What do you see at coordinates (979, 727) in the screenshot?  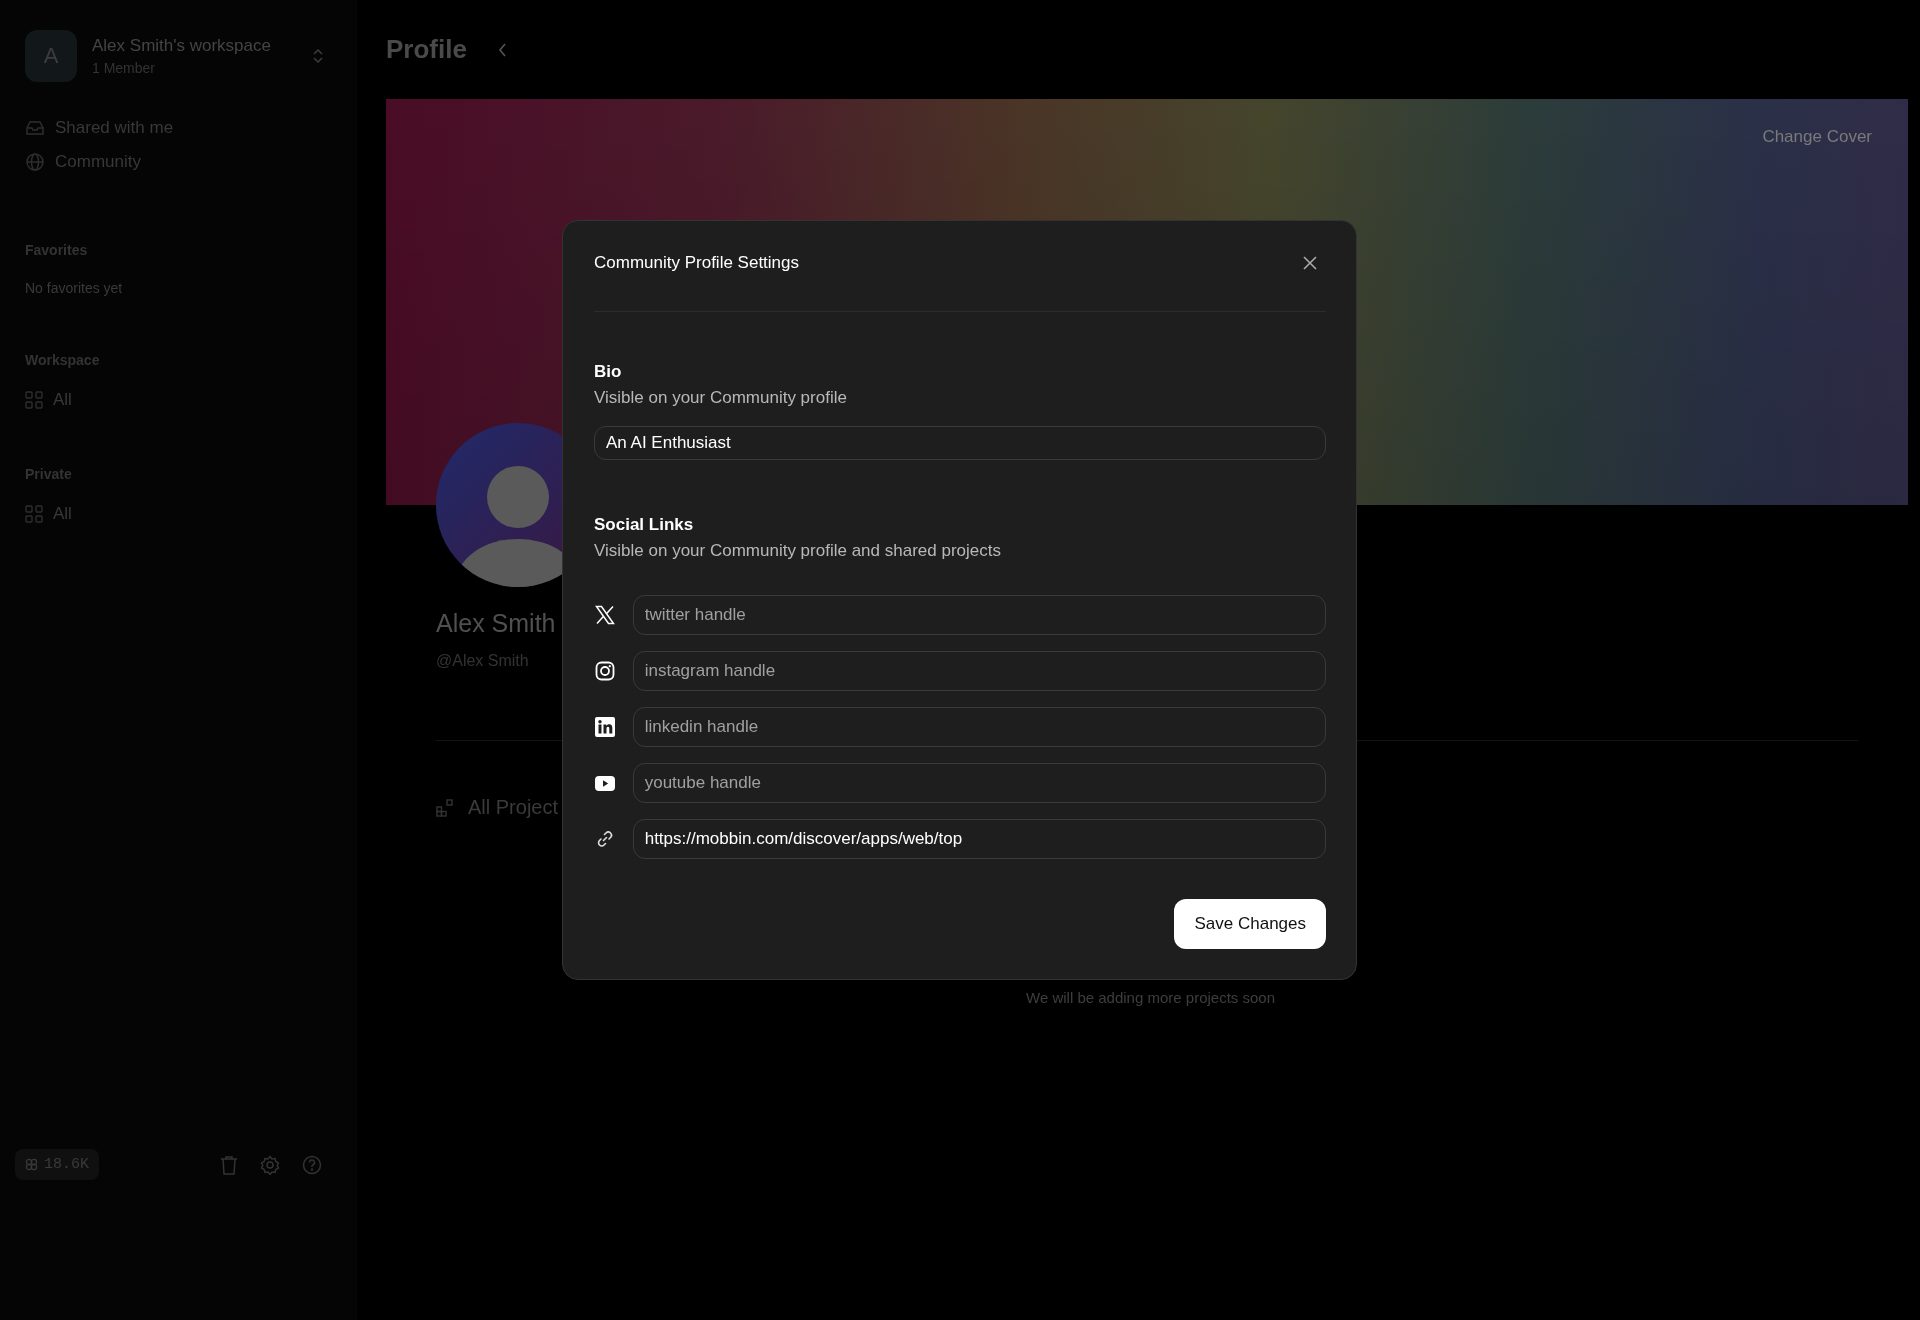 I see `social-link-field: linkedin handle` at bounding box center [979, 727].